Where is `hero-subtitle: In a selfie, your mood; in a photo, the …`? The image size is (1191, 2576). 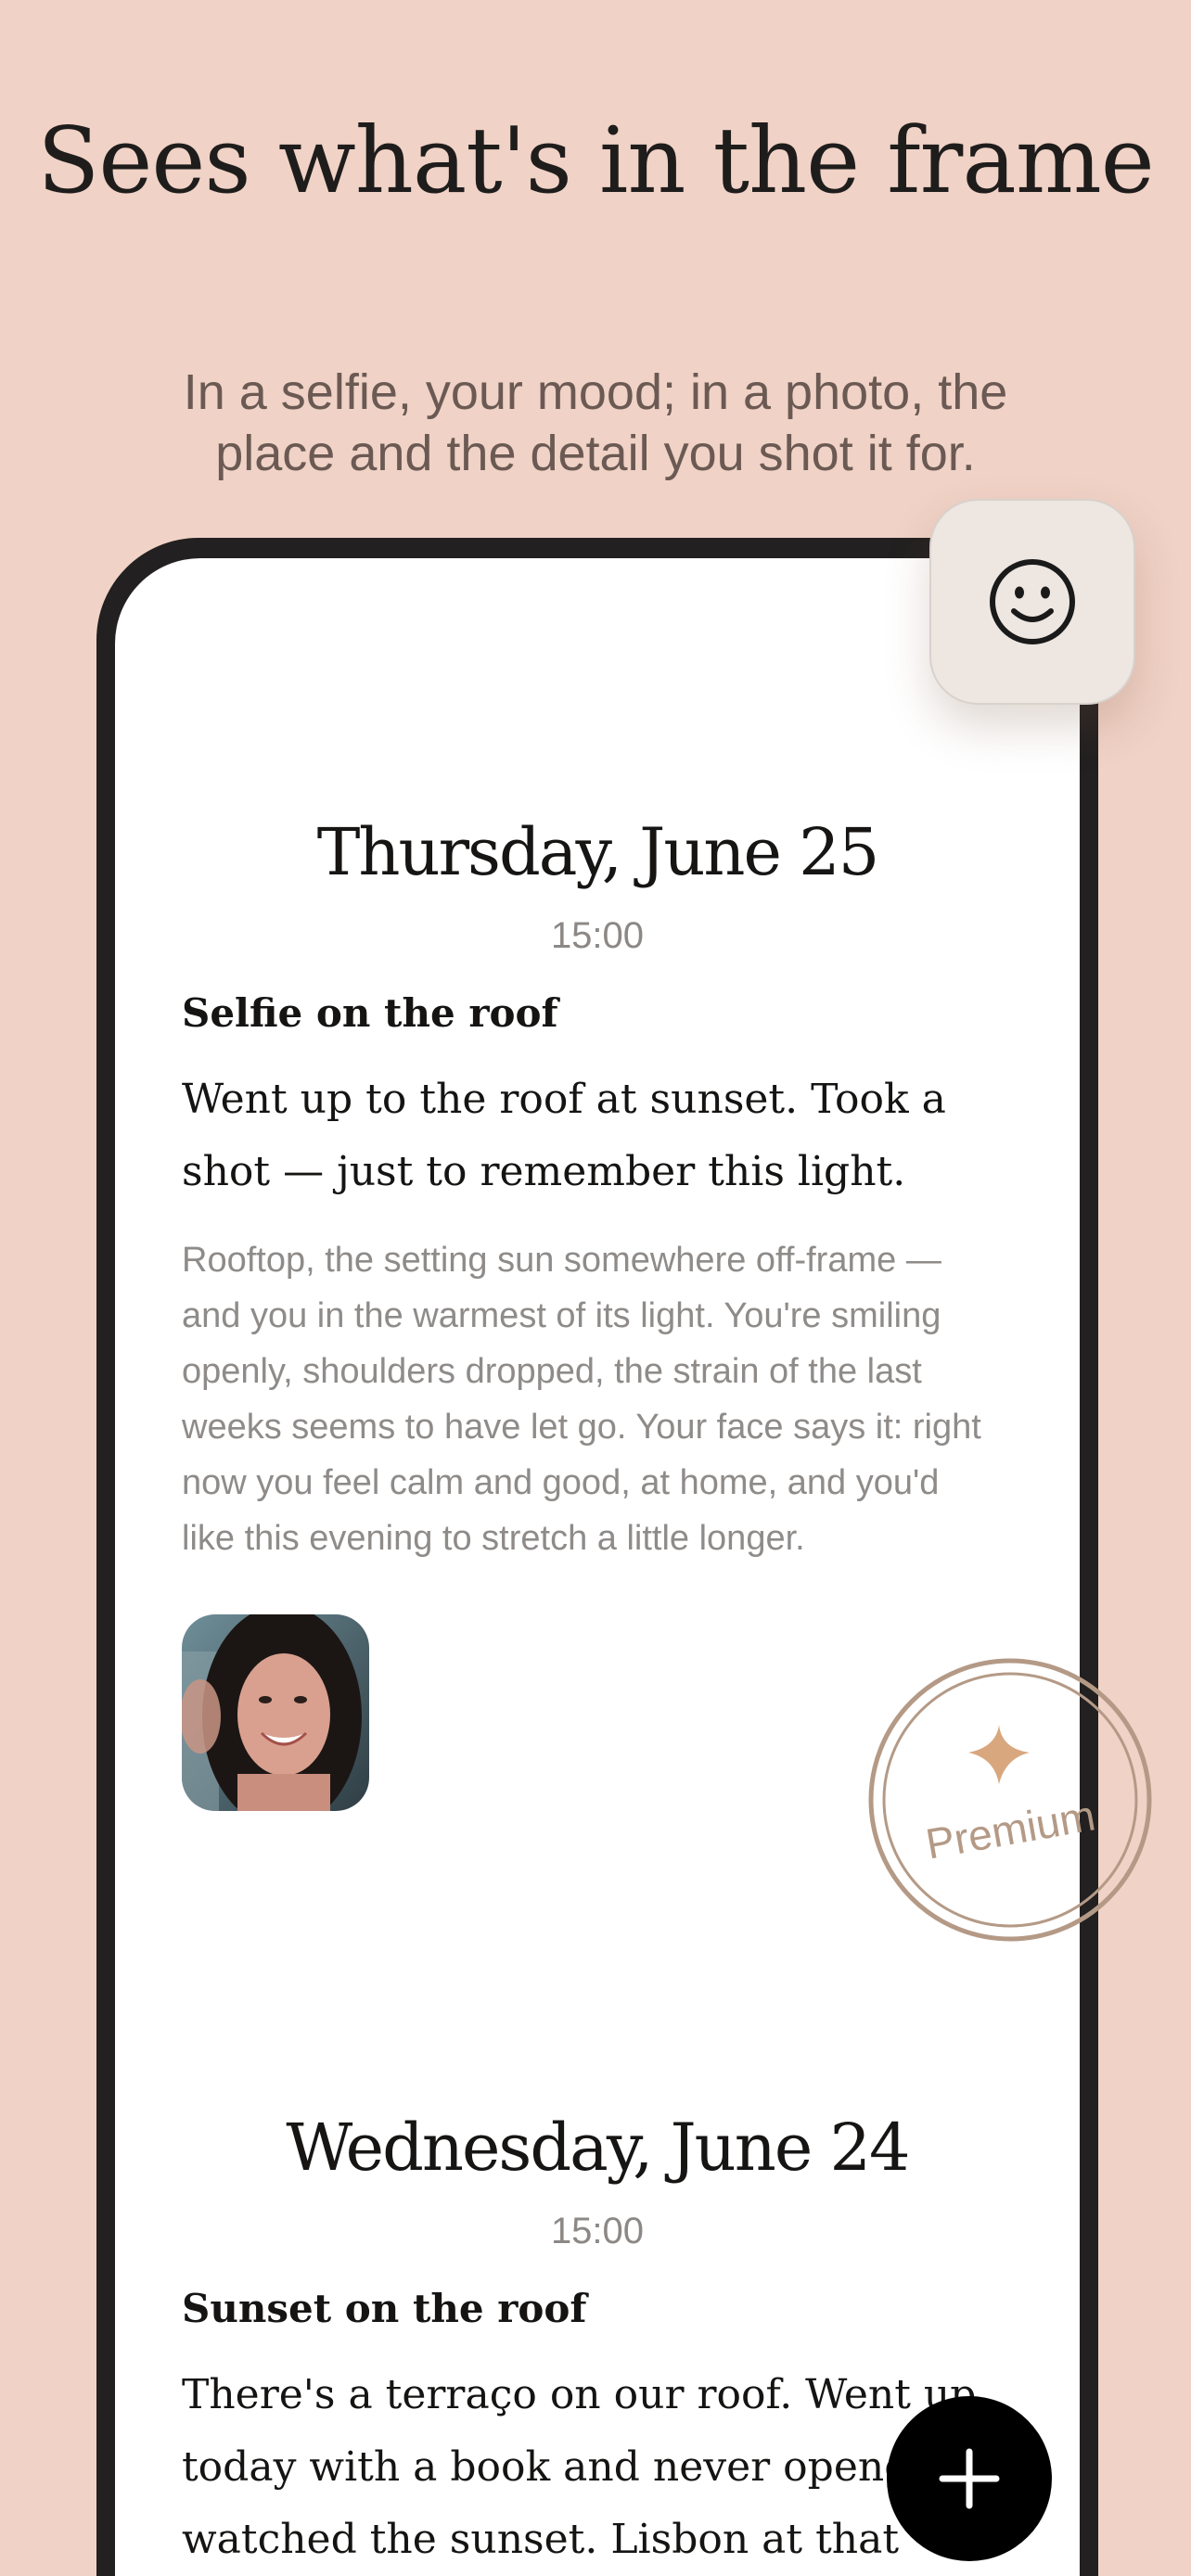 hero-subtitle: In a selfie, your mood; in a photo, the … is located at coordinates (595, 423).